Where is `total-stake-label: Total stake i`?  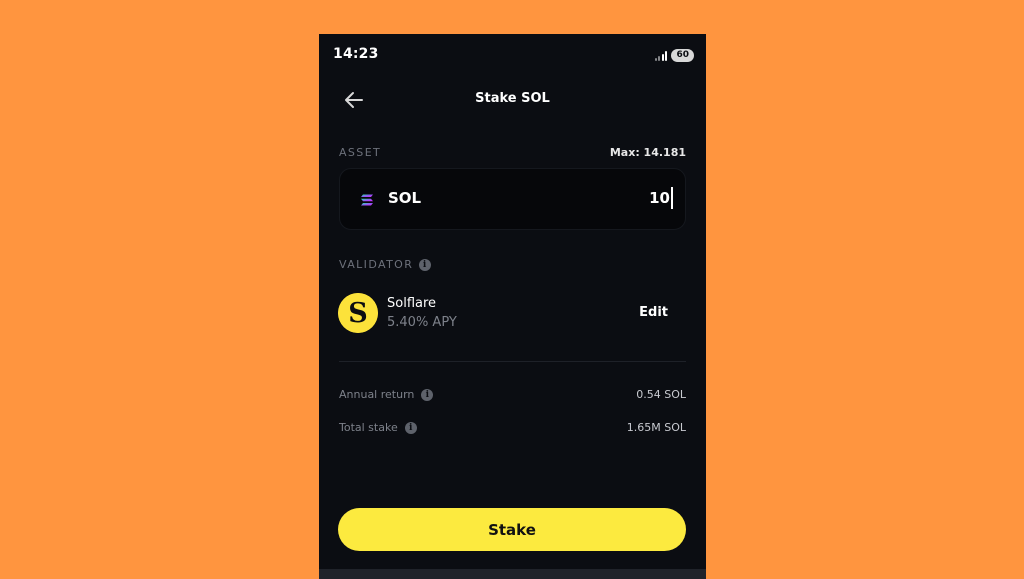
total-stake-label: Total stake i is located at coordinates (378, 427).